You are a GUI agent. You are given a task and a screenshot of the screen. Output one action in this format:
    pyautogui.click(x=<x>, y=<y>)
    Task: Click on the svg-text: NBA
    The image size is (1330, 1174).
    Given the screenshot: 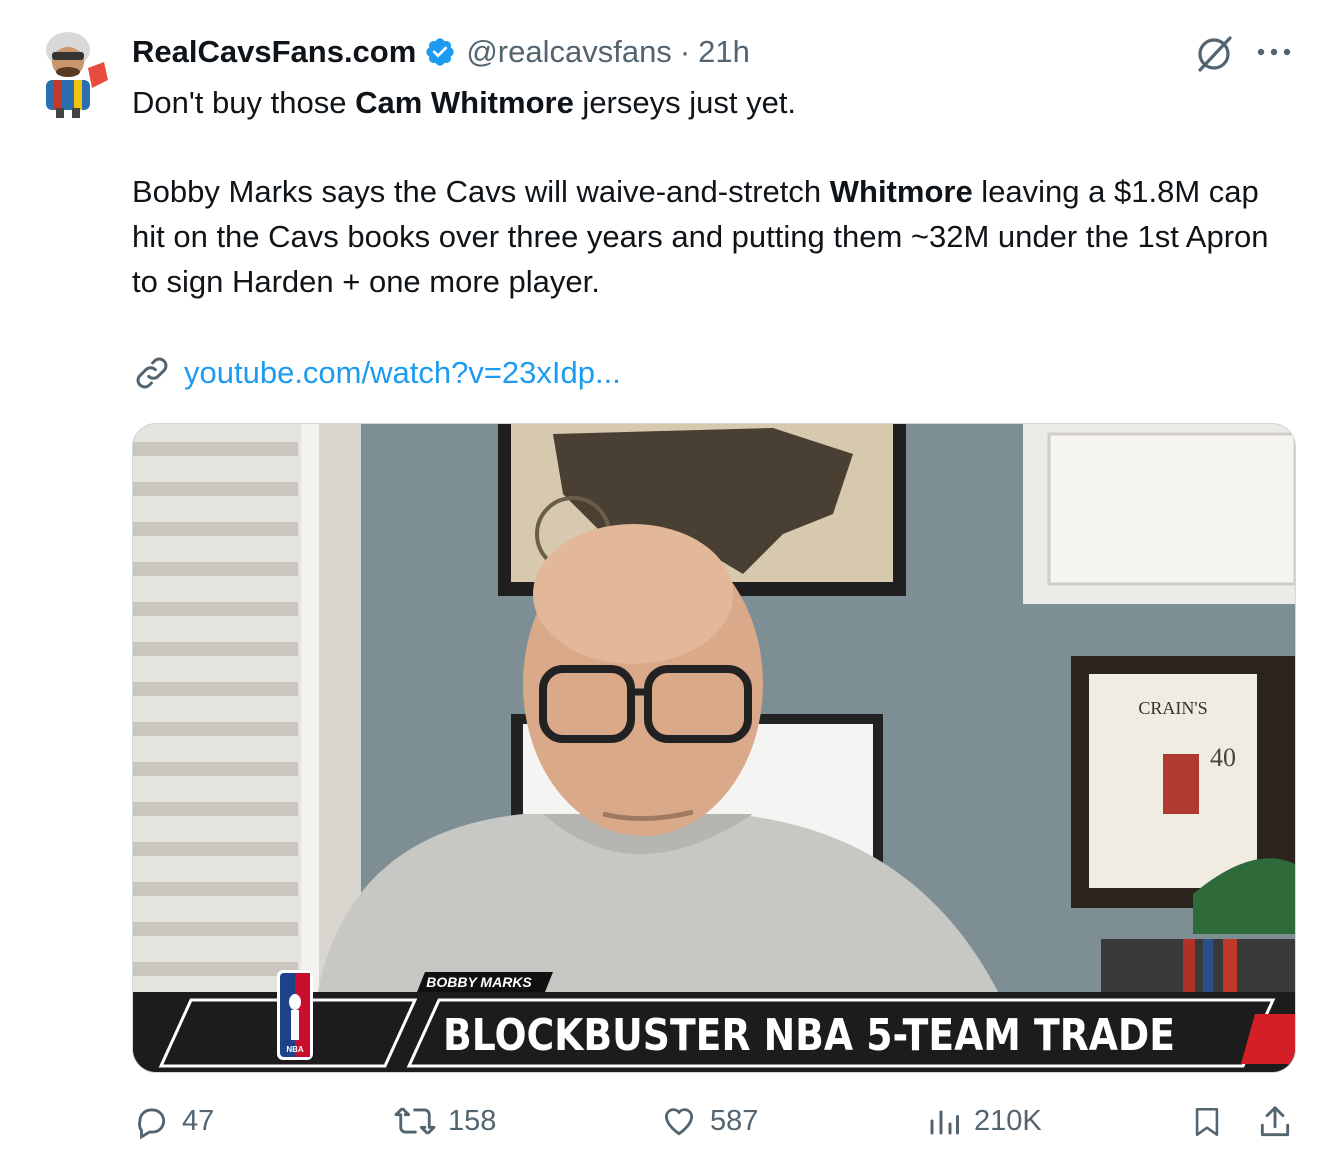 What is the action you would take?
    pyautogui.click(x=295, y=1049)
    